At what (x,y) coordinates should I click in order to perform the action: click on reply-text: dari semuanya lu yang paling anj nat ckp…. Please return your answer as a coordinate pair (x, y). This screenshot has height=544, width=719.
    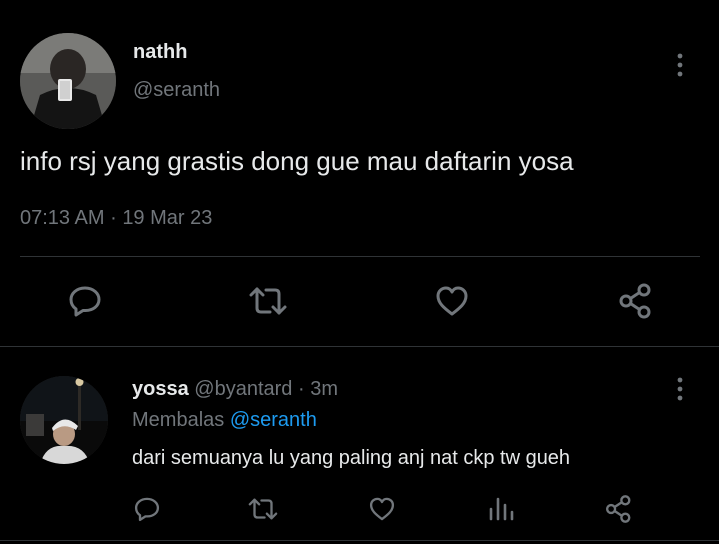
    Looking at the image, I should click on (351, 458).